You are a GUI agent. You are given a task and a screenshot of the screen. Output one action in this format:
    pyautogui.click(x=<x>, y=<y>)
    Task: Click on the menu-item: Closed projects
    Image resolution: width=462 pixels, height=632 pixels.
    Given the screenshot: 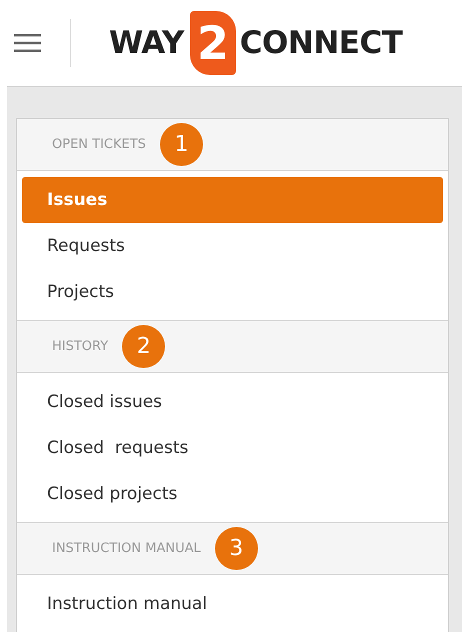 What is the action you would take?
    pyautogui.click(x=232, y=494)
    